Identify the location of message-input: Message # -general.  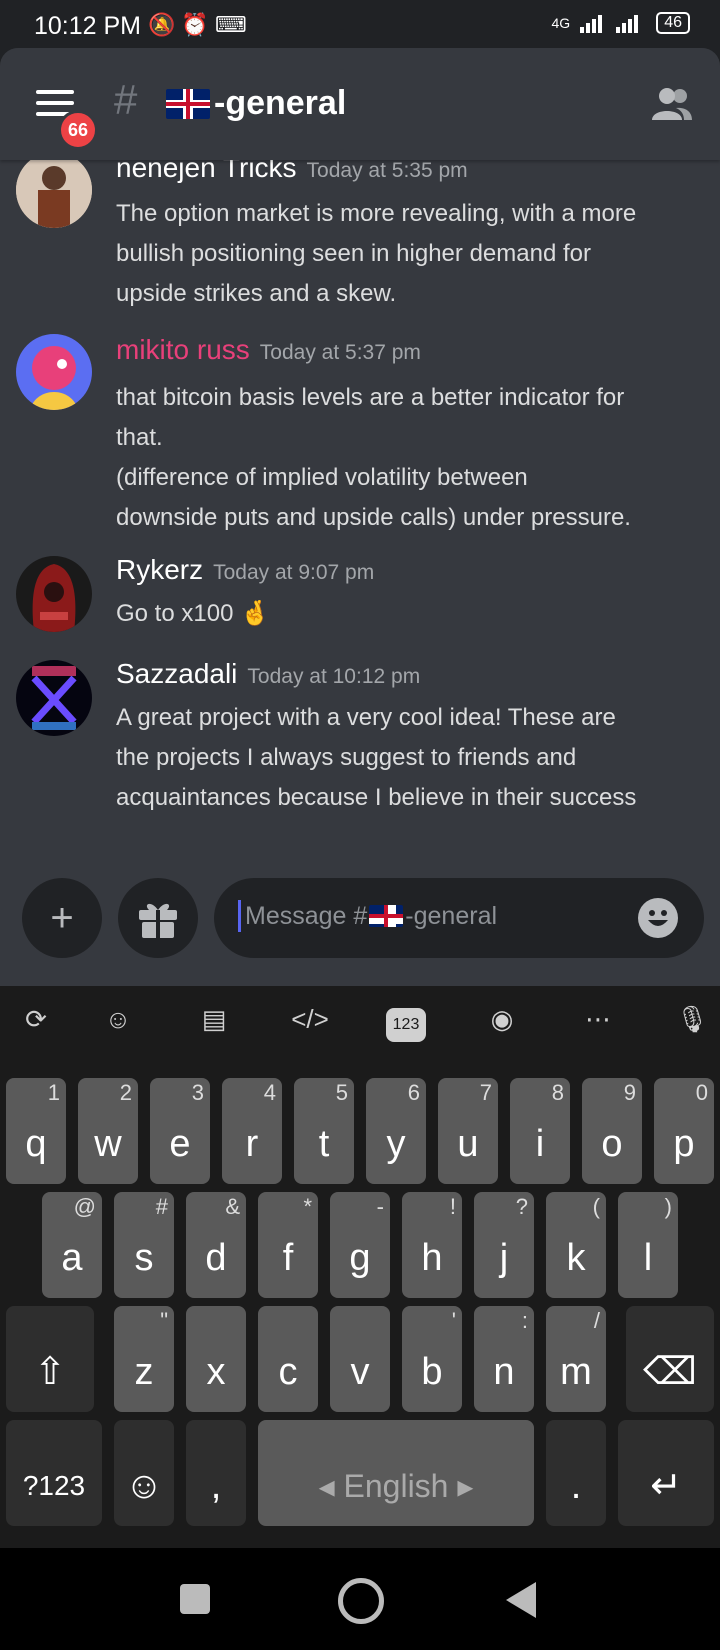
(459, 918).